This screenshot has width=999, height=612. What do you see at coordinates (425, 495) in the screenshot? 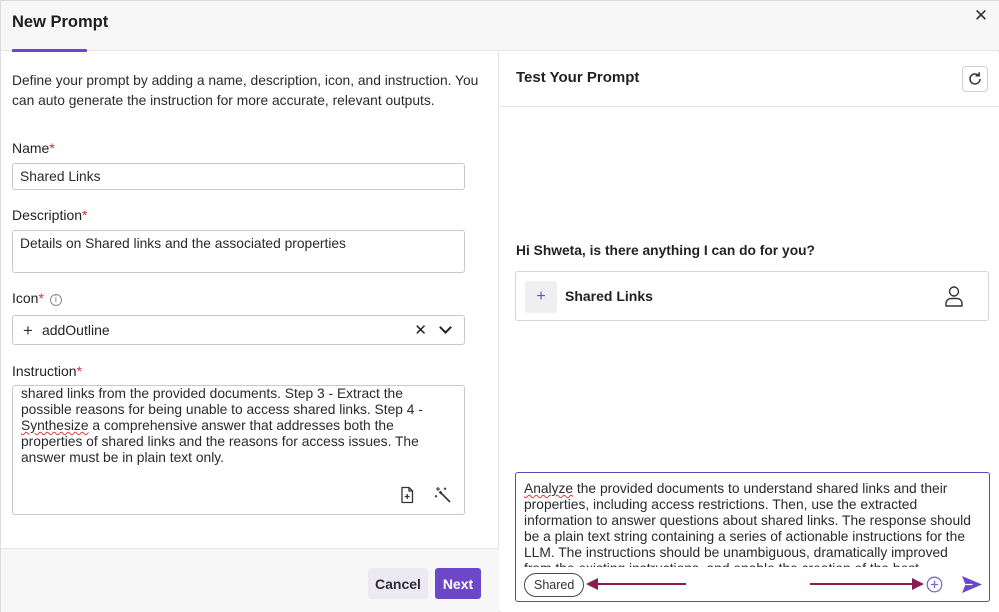
I see `instruction-tools` at bounding box center [425, 495].